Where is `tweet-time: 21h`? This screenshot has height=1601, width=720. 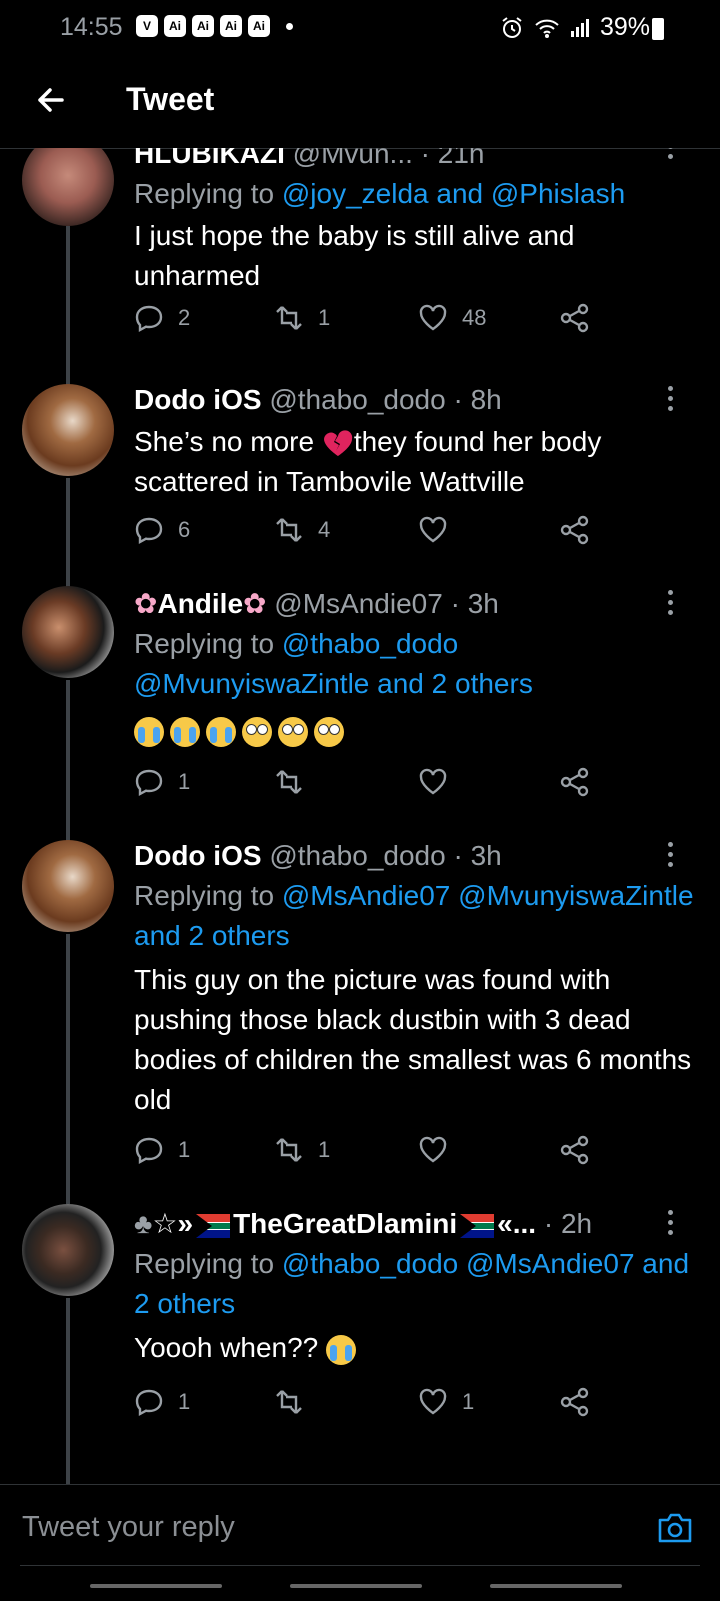
tweet-time: 21h is located at coordinates (461, 158).